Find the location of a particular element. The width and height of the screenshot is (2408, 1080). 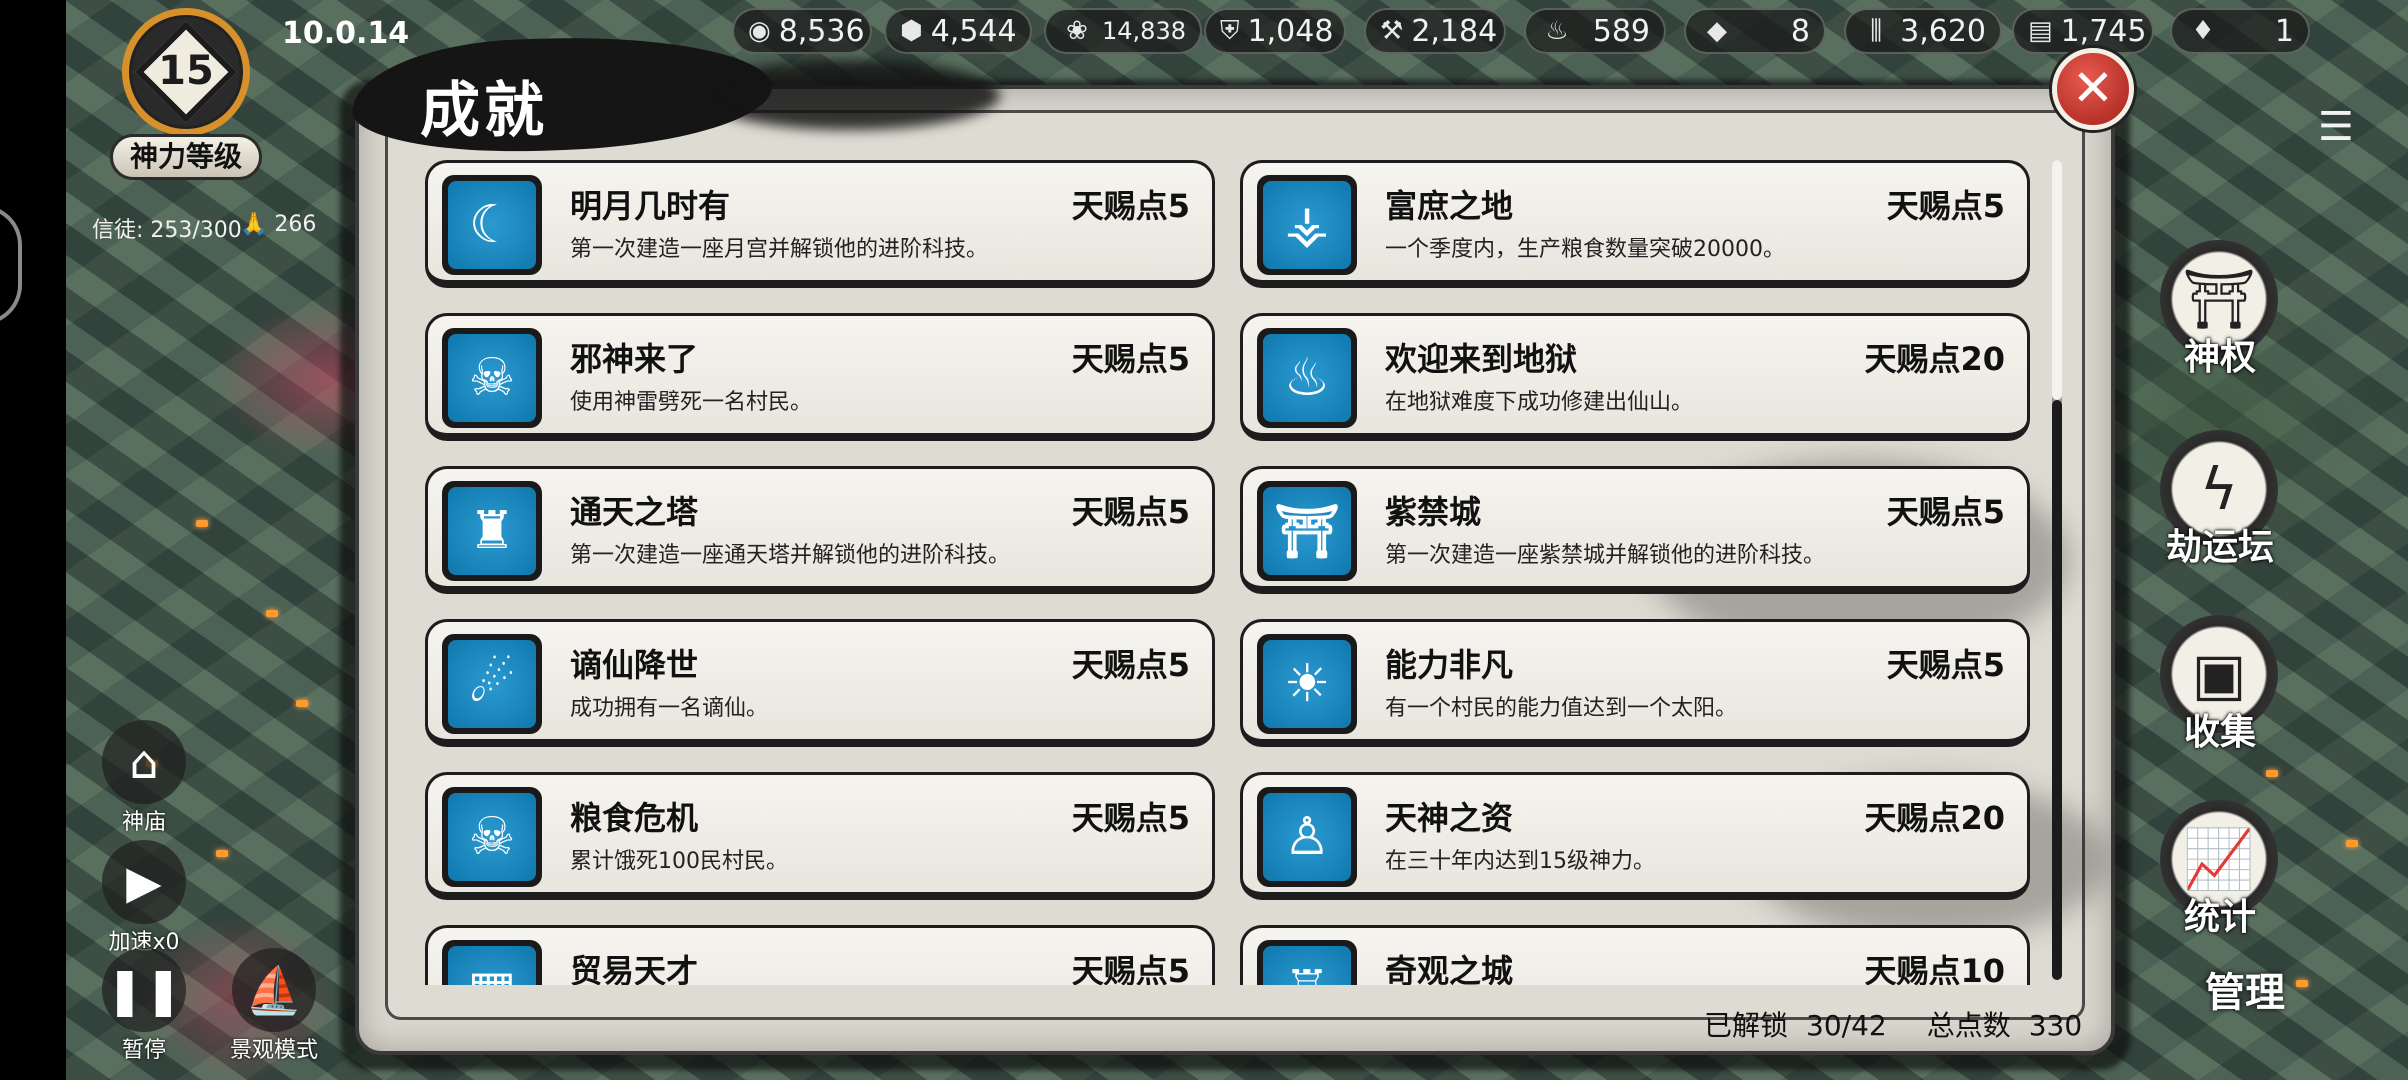

achievement-name: 能力非凡 is located at coordinates (1449, 665).